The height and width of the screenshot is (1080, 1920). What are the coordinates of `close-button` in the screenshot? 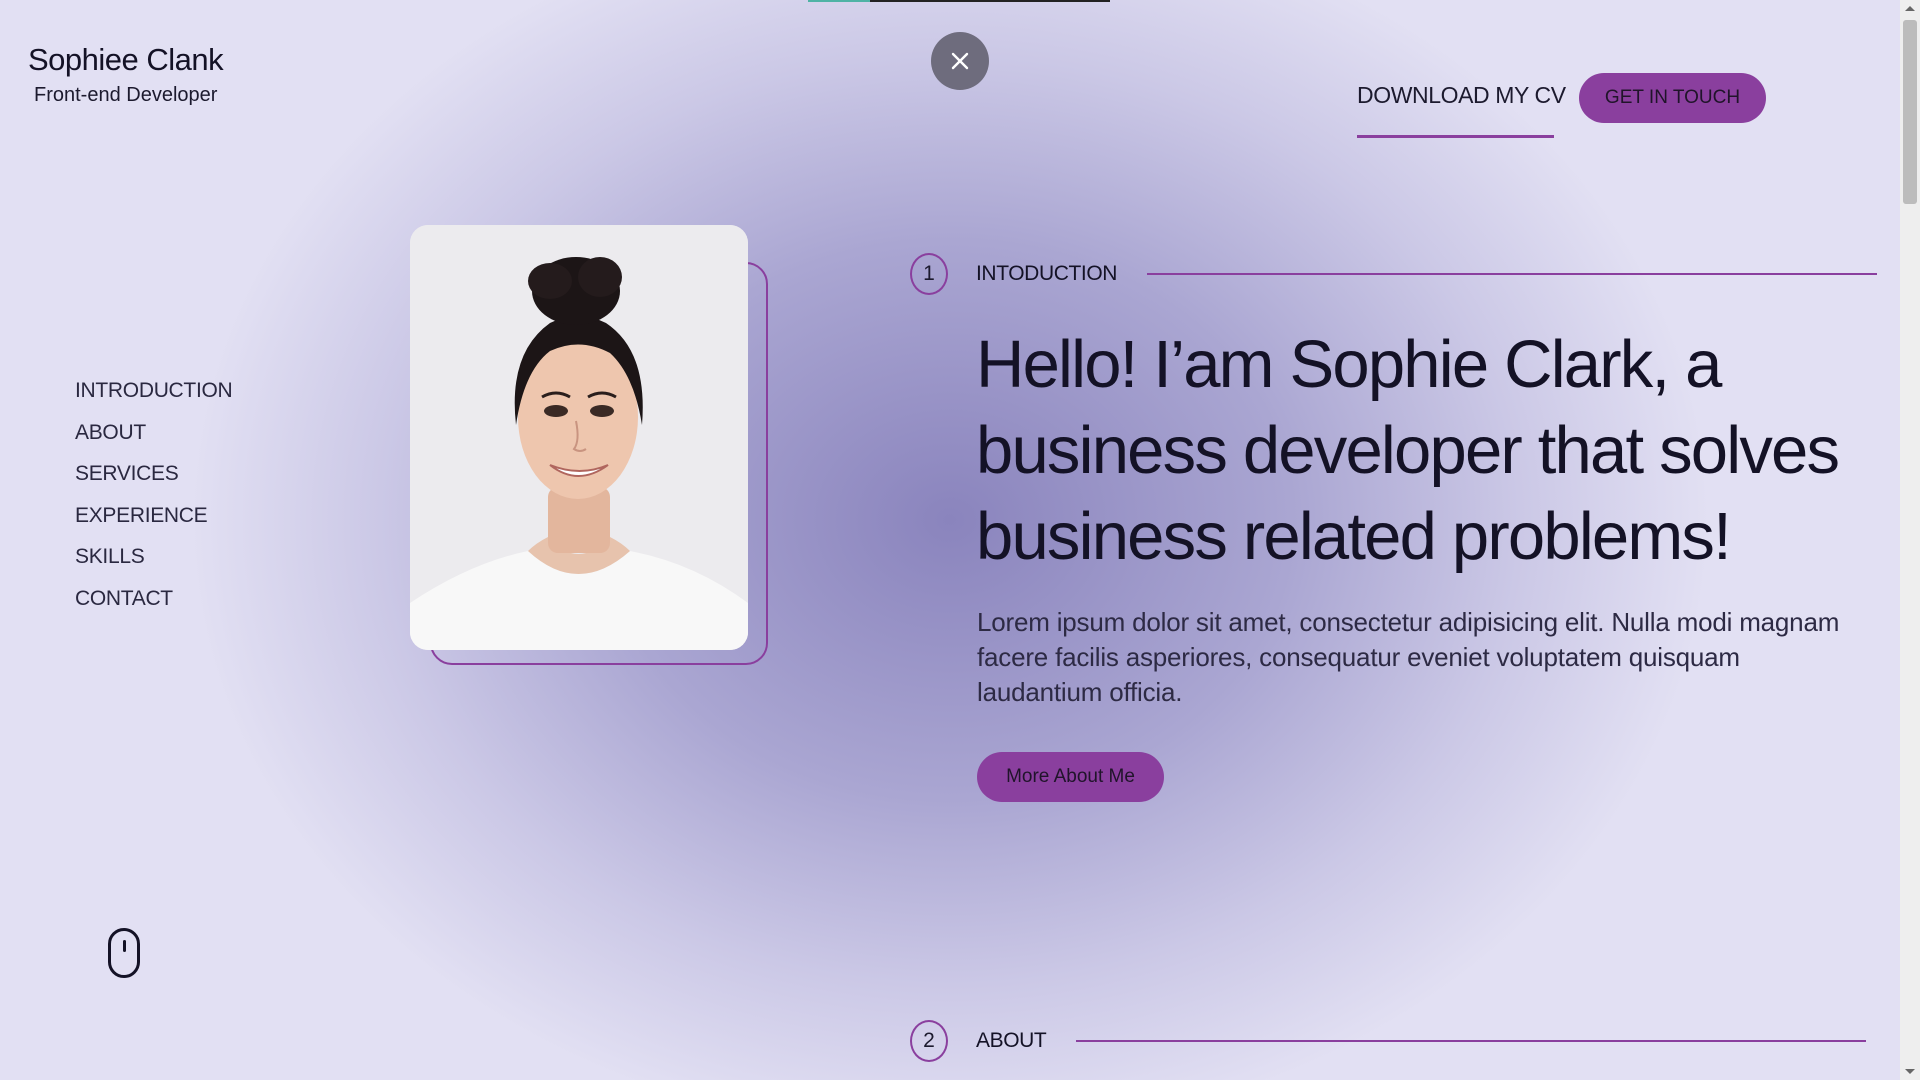 It's located at (960, 61).